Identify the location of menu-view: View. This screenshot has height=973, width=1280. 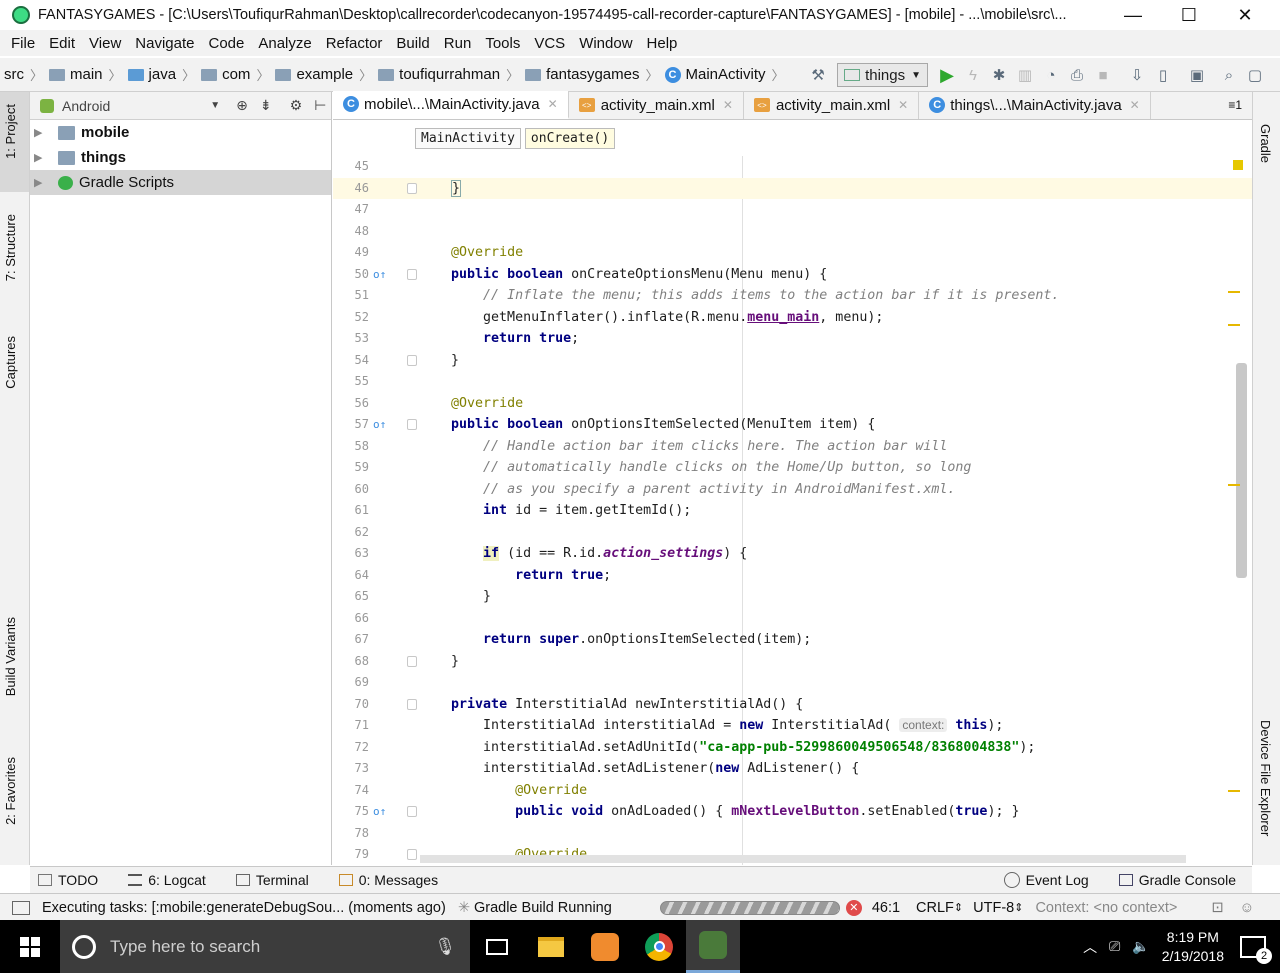
(105, 43).